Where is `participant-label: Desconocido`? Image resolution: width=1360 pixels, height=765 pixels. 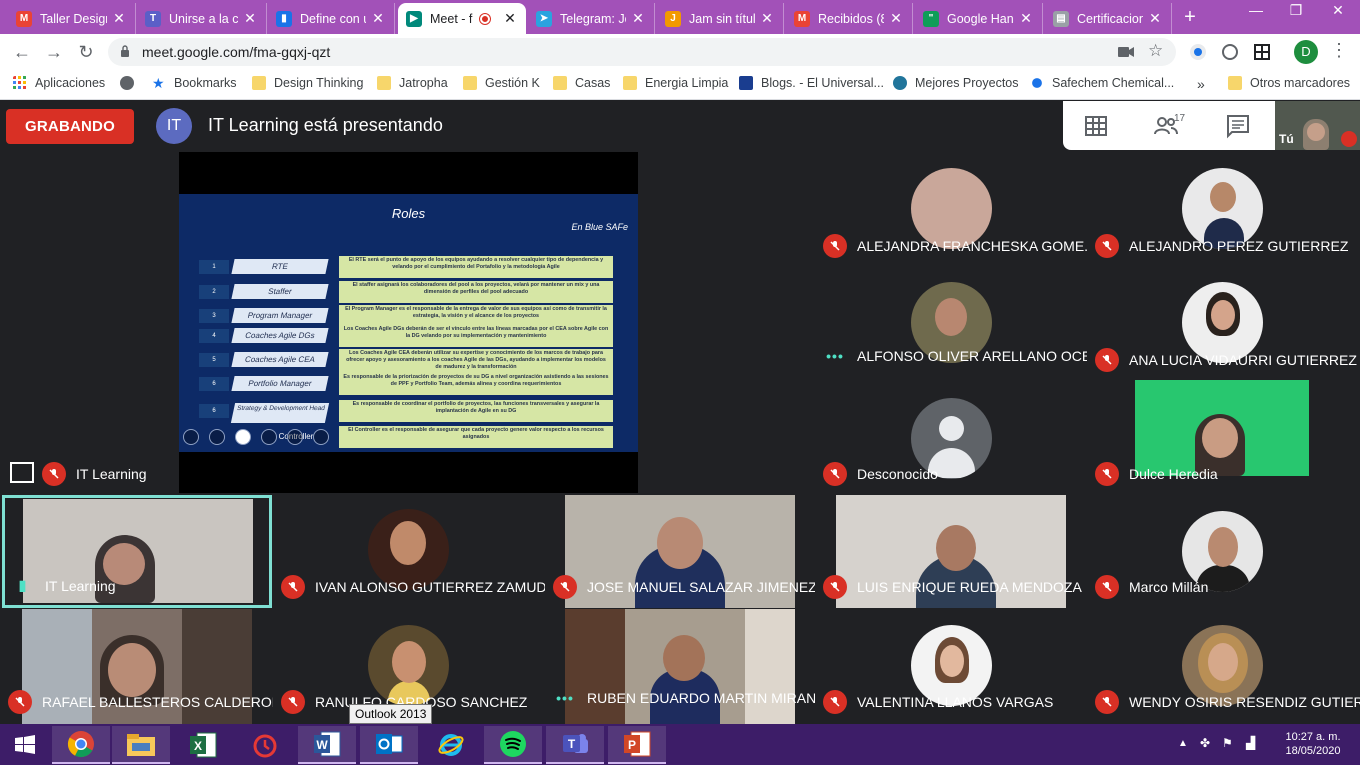
participant-label: Desconocido is located at coordinates (880, 474).